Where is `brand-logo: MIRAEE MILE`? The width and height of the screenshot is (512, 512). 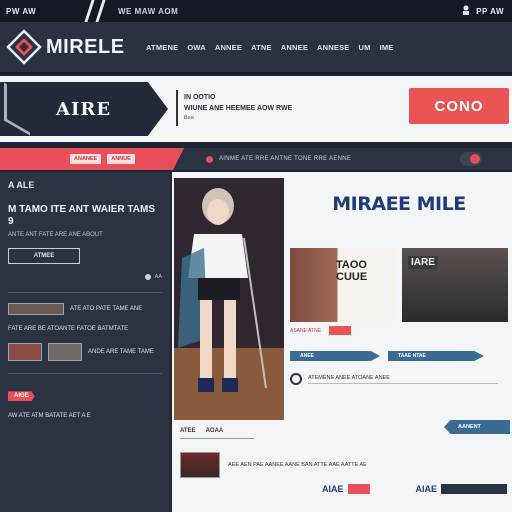
brand-logo: MIRAEE MILE is located at coordinates (399, 204).